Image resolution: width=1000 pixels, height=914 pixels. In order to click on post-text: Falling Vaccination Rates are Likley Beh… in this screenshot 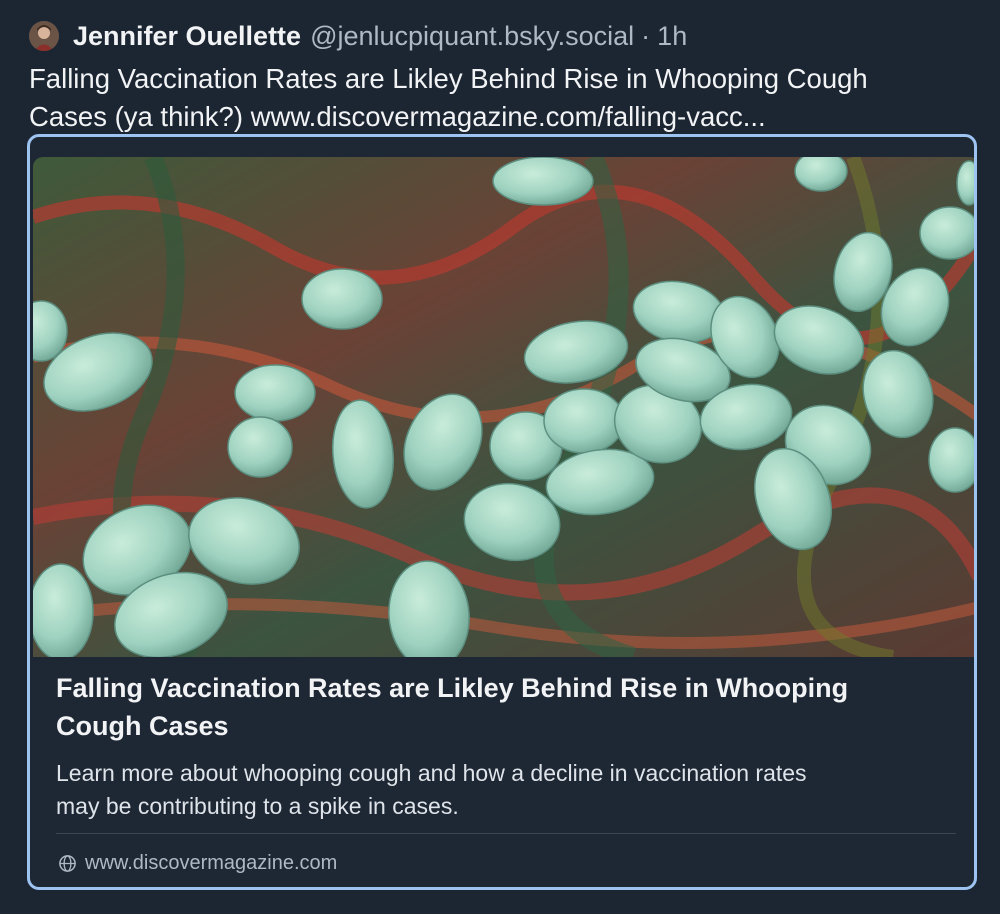, I will do `click(504, 98)`.